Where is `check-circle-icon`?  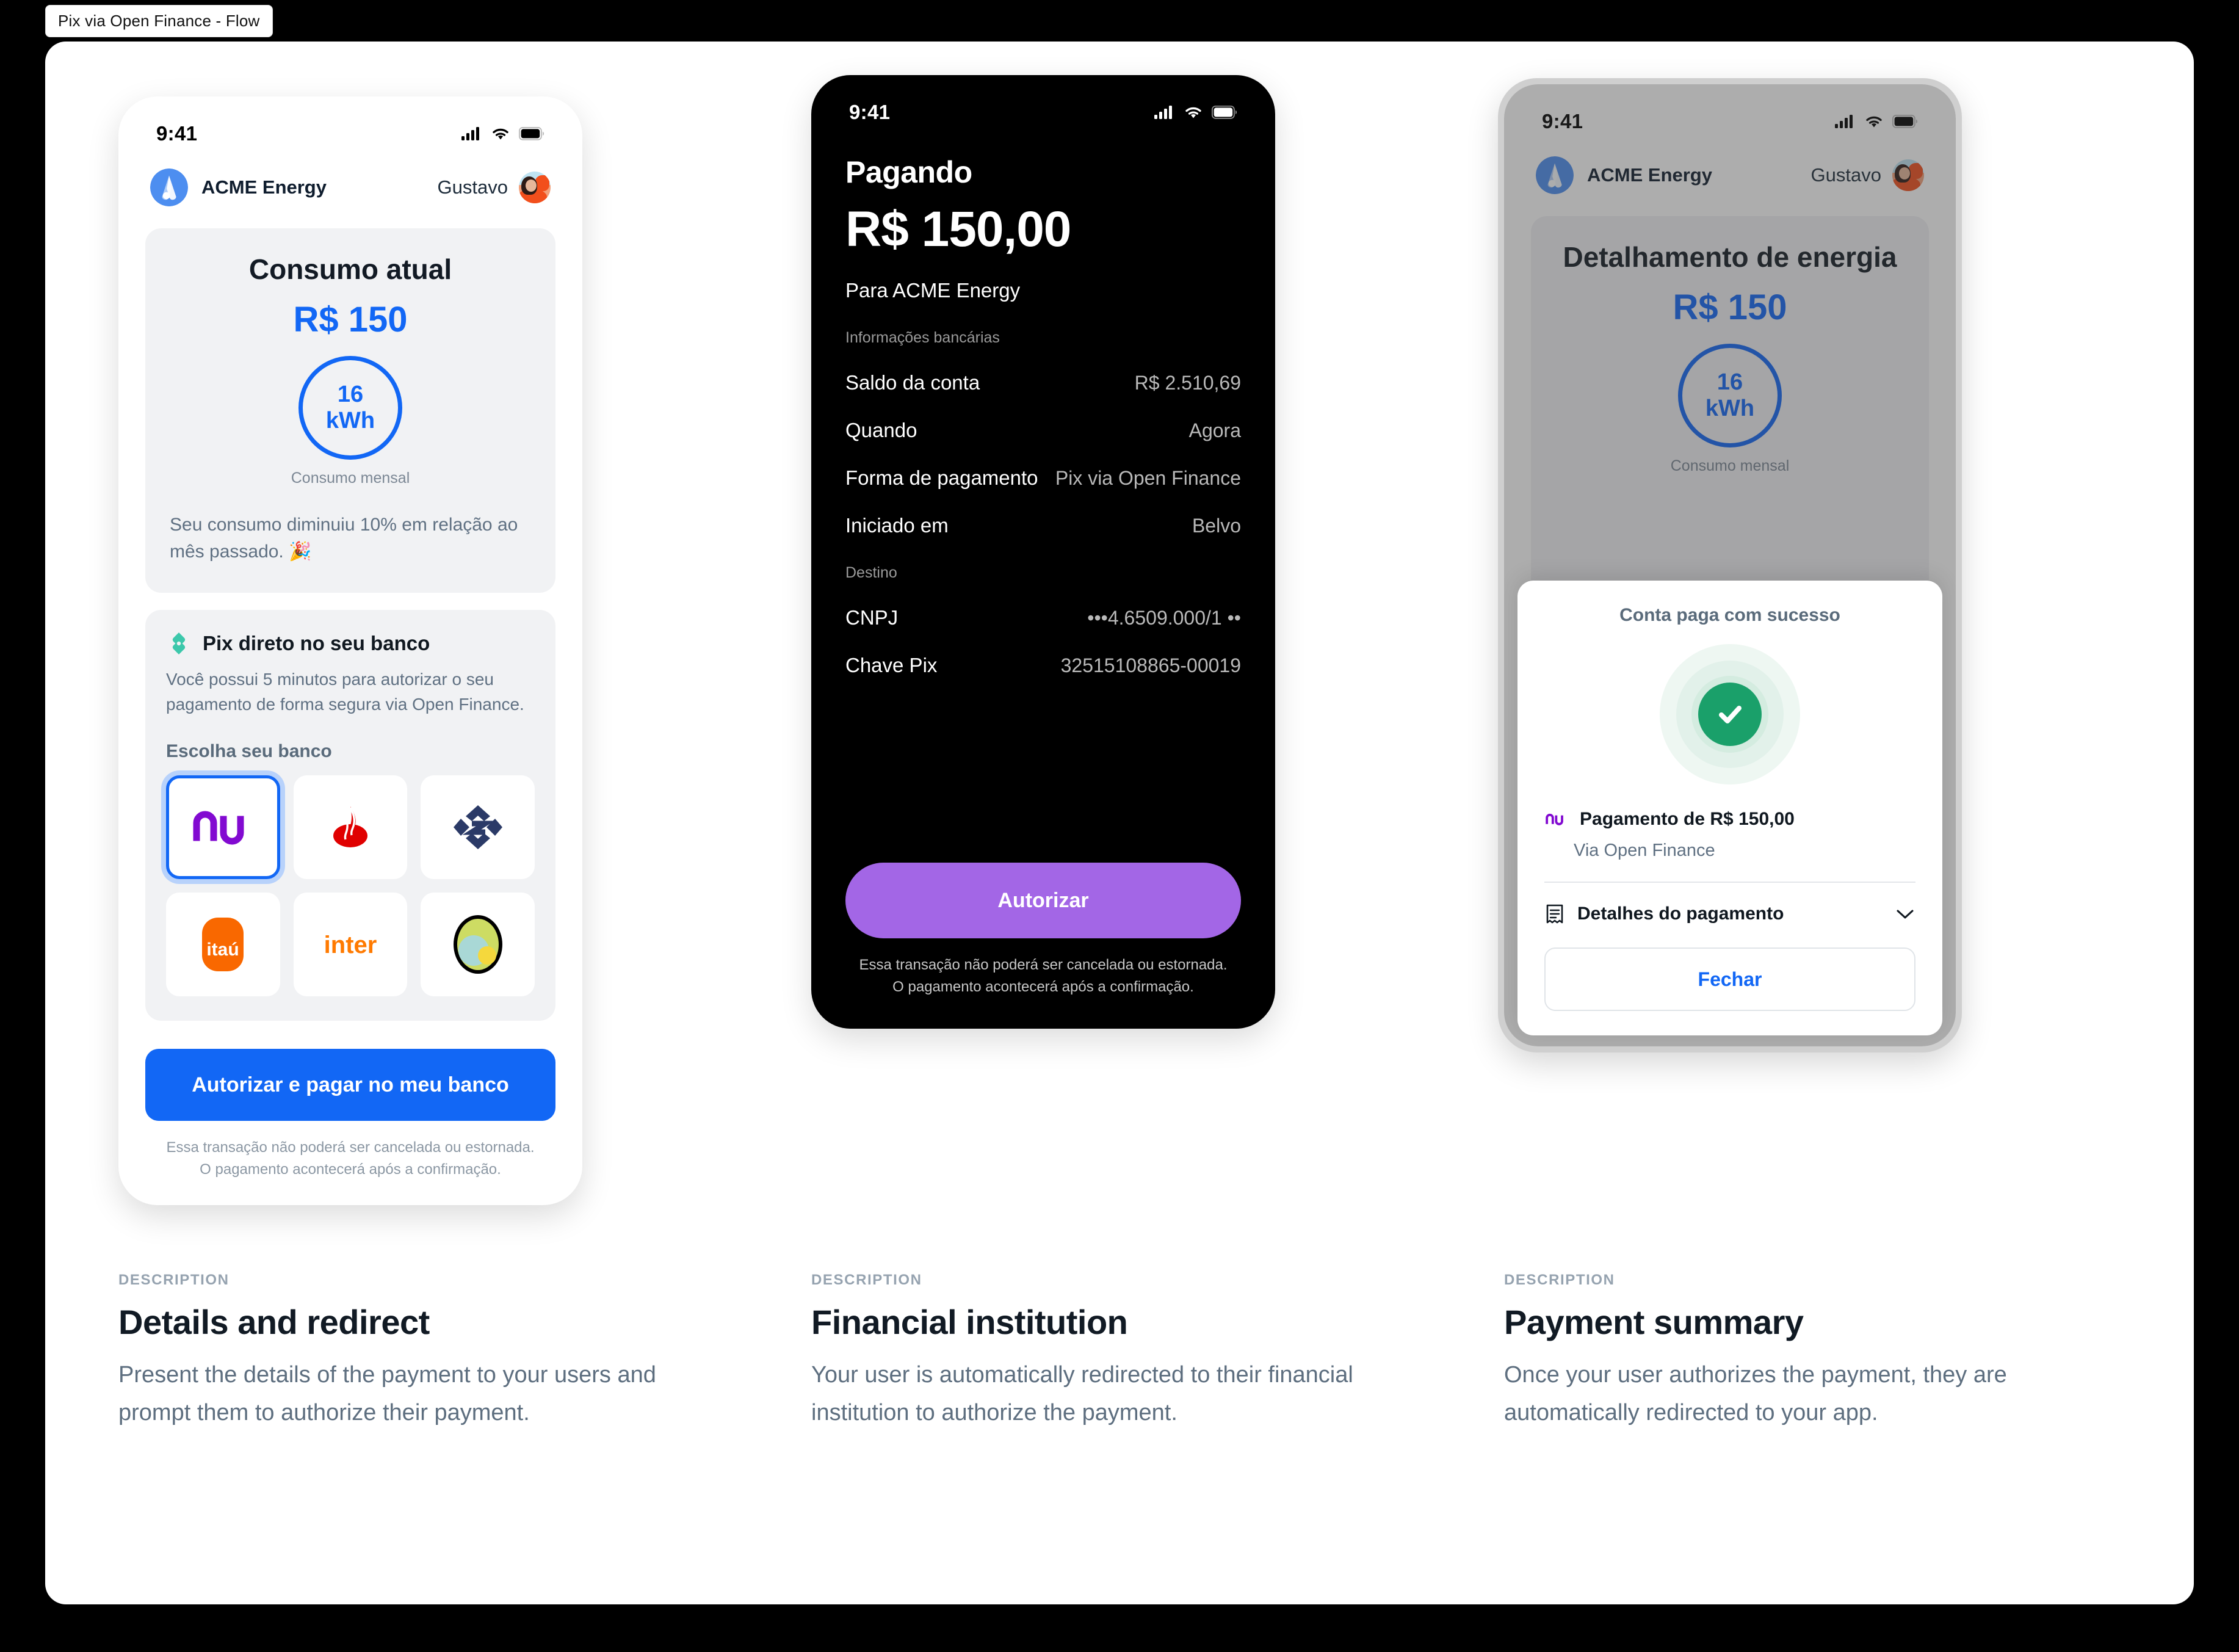
check-circle-icon is located at coordinates (1730, 714).